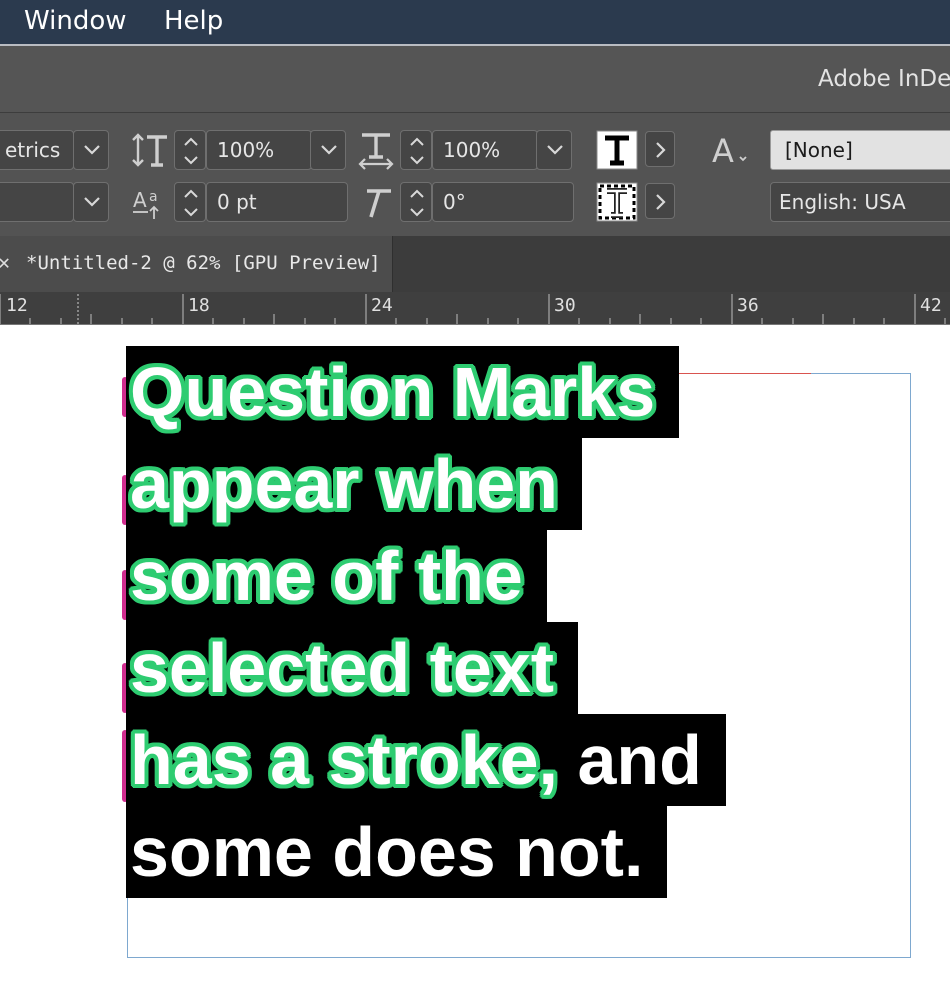  I want to click on document-tab: ✕ *Untitled-2 @ 62% [GPU Preview], so click(196, 264).